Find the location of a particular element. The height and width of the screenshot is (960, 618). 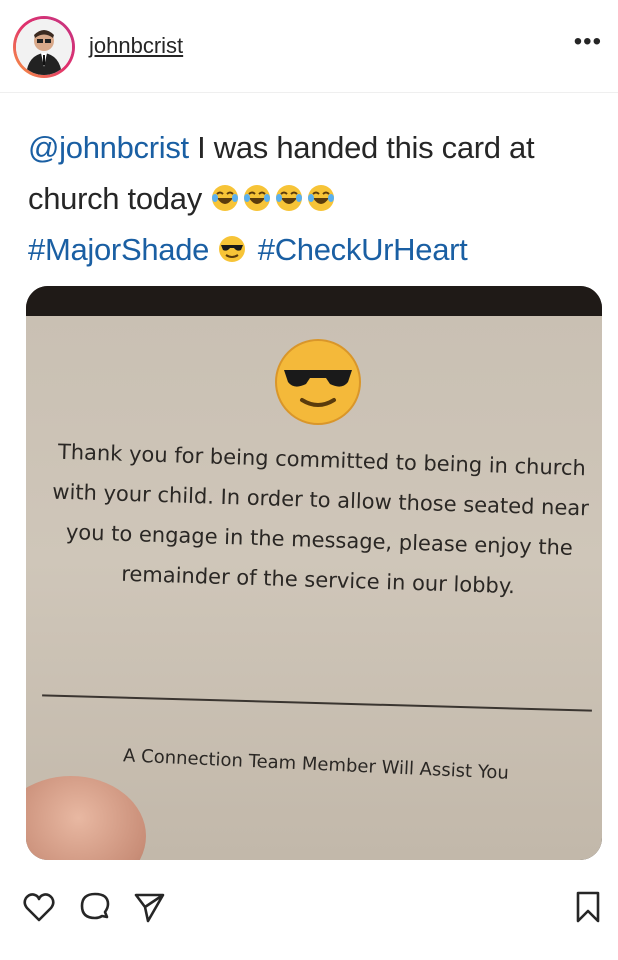

hashtag-link: #MajorShade is located at coordinates (118, 249).